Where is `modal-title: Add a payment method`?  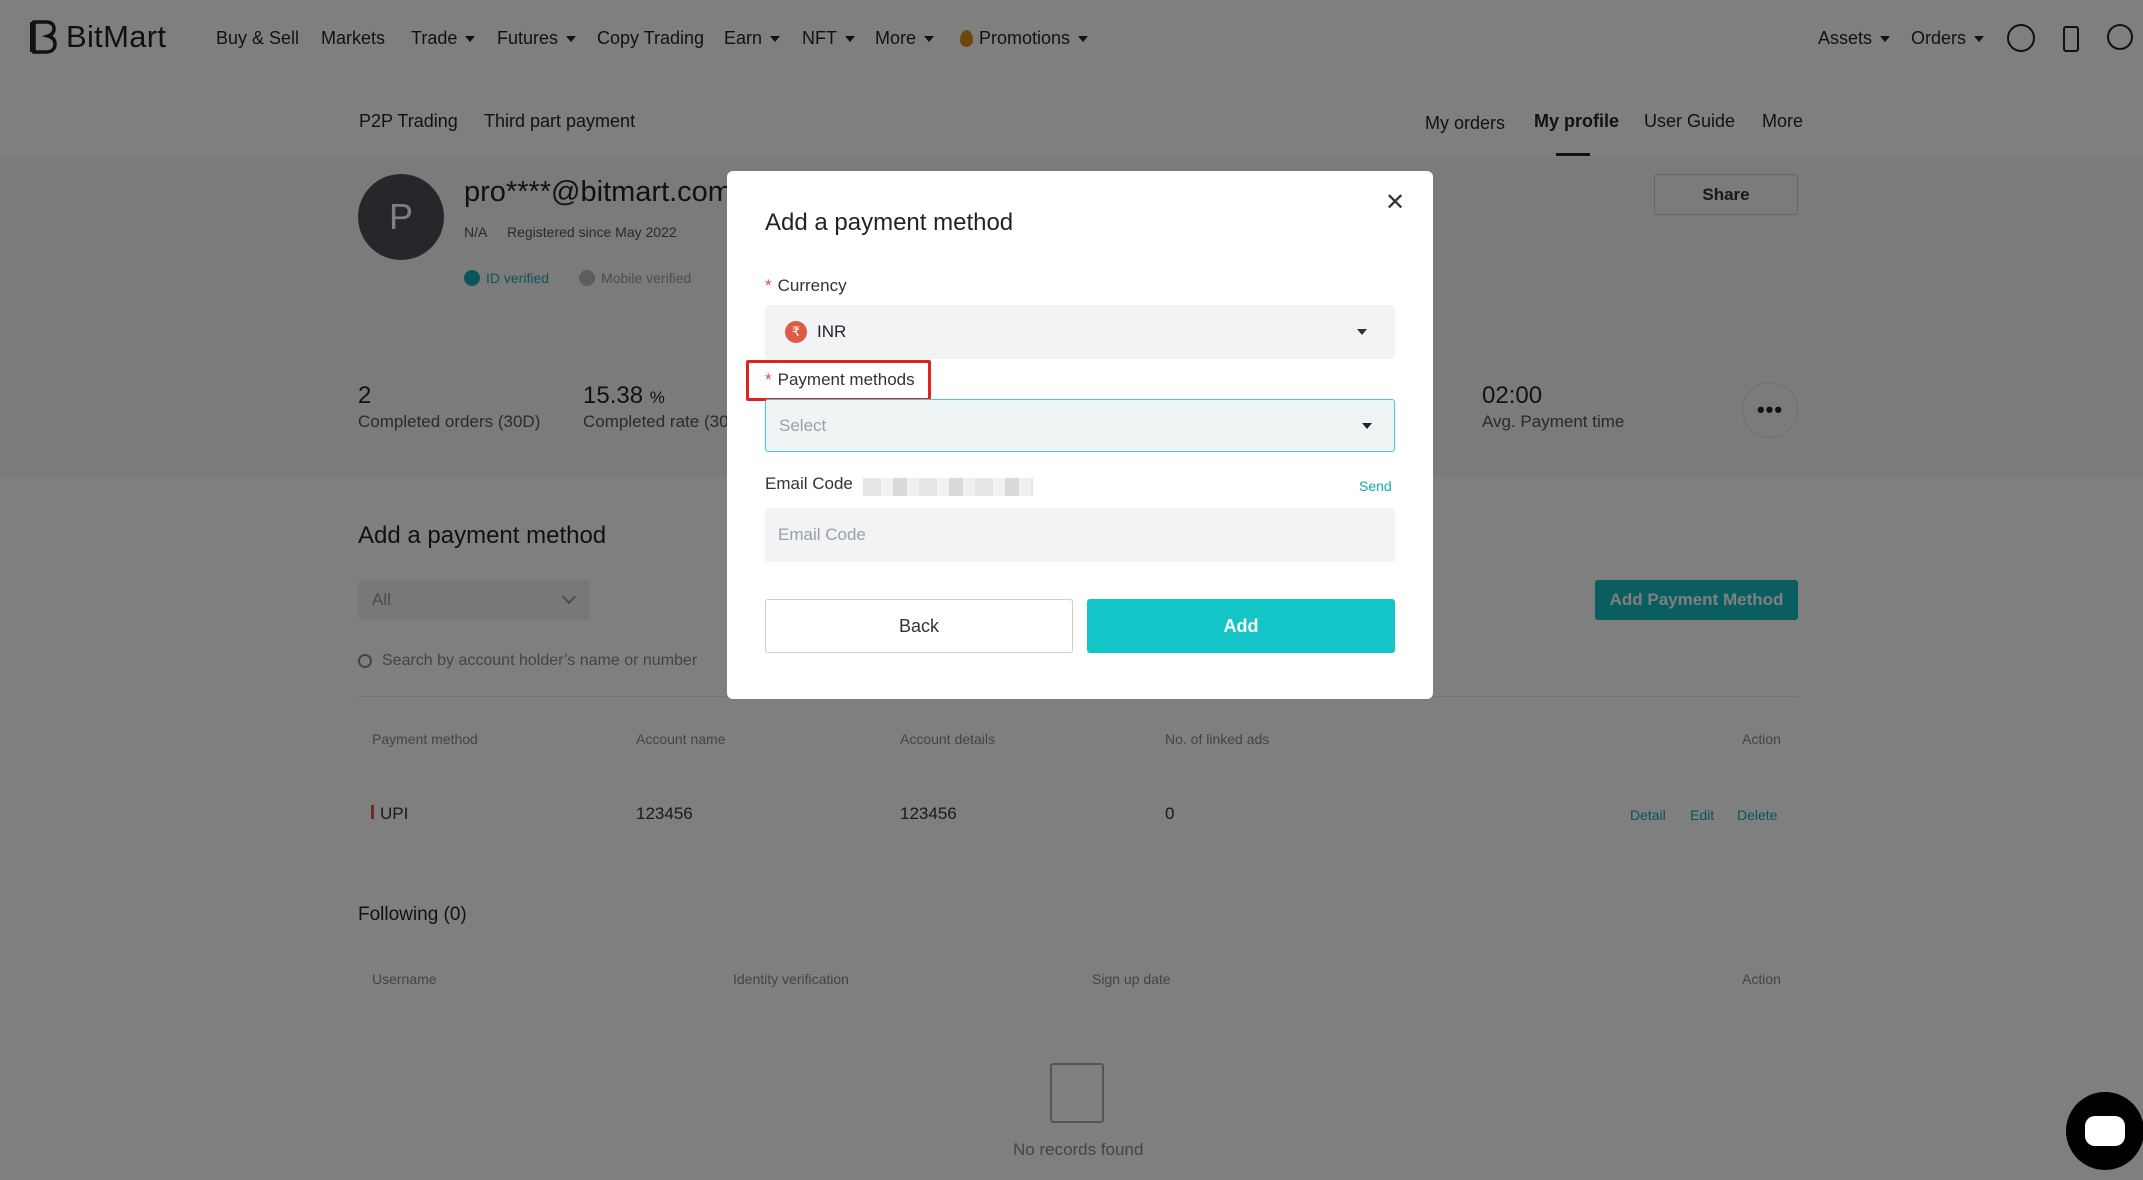 modal-title: Add a payment method is located at coordinates (889, 222).